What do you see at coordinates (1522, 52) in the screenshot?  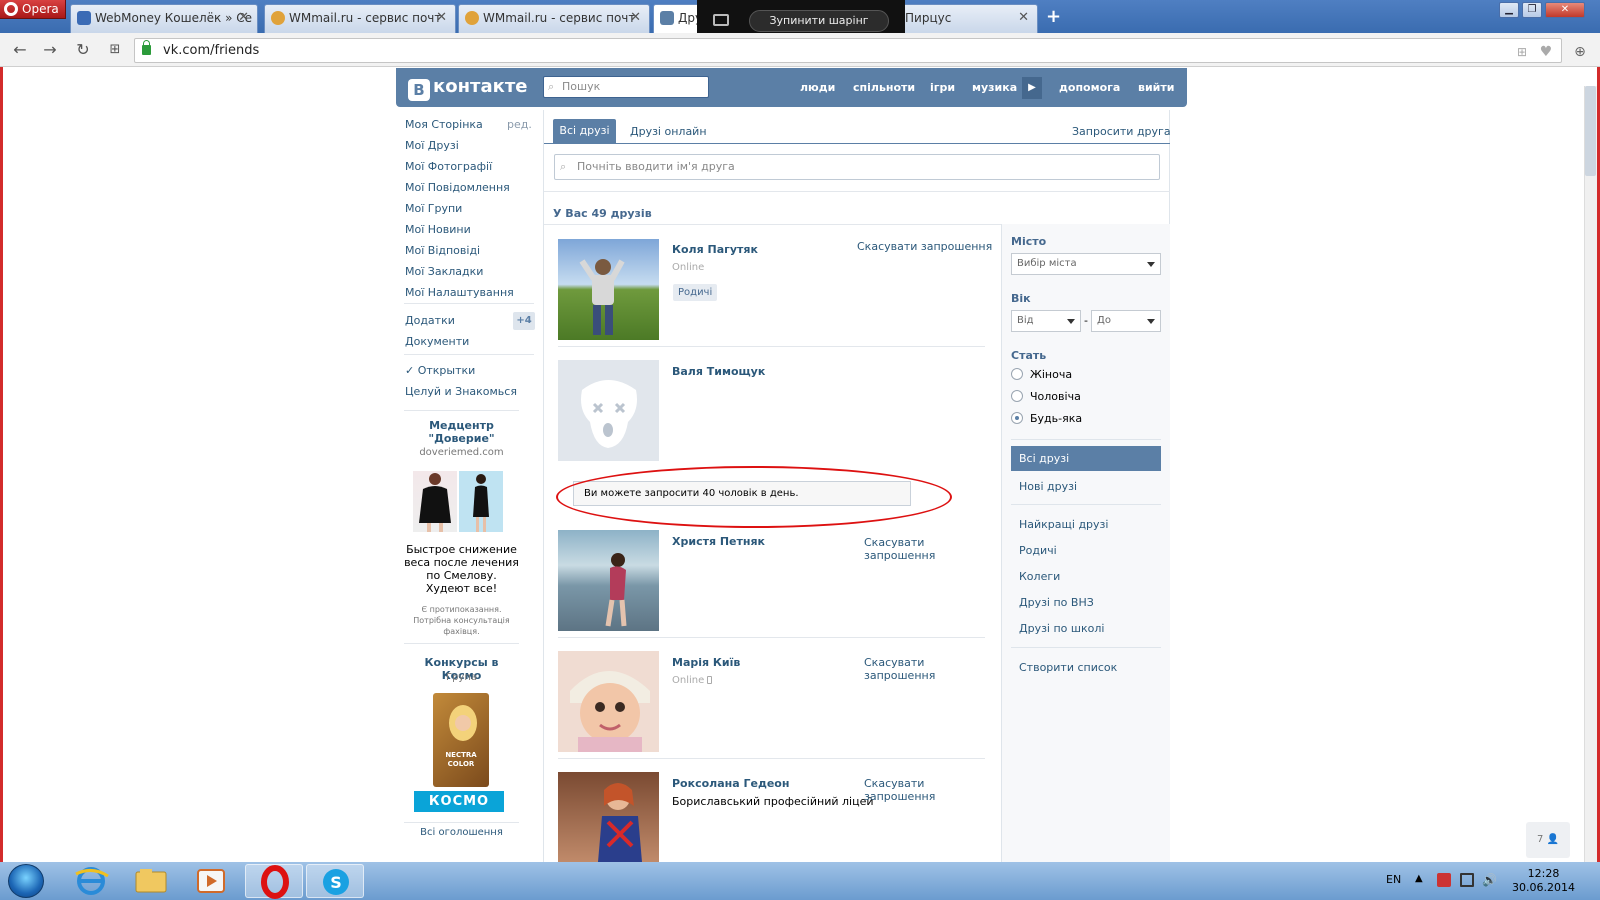 I see `tiles-icon: ⊞` at bounding box center [1522, 52].